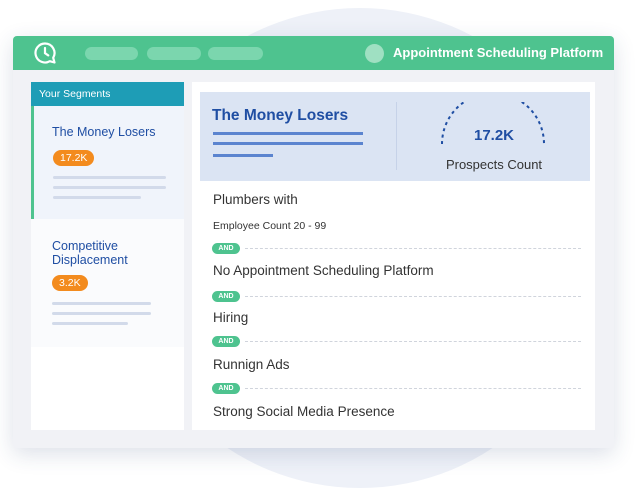 Image resolution: width=644 pixels, height=494 pixels. What do you see at coordinates (107, 162) in the screenshot?
I see `segment-item-money-losers: The Money Losers 17.2K` at bounding box center [107, 162].